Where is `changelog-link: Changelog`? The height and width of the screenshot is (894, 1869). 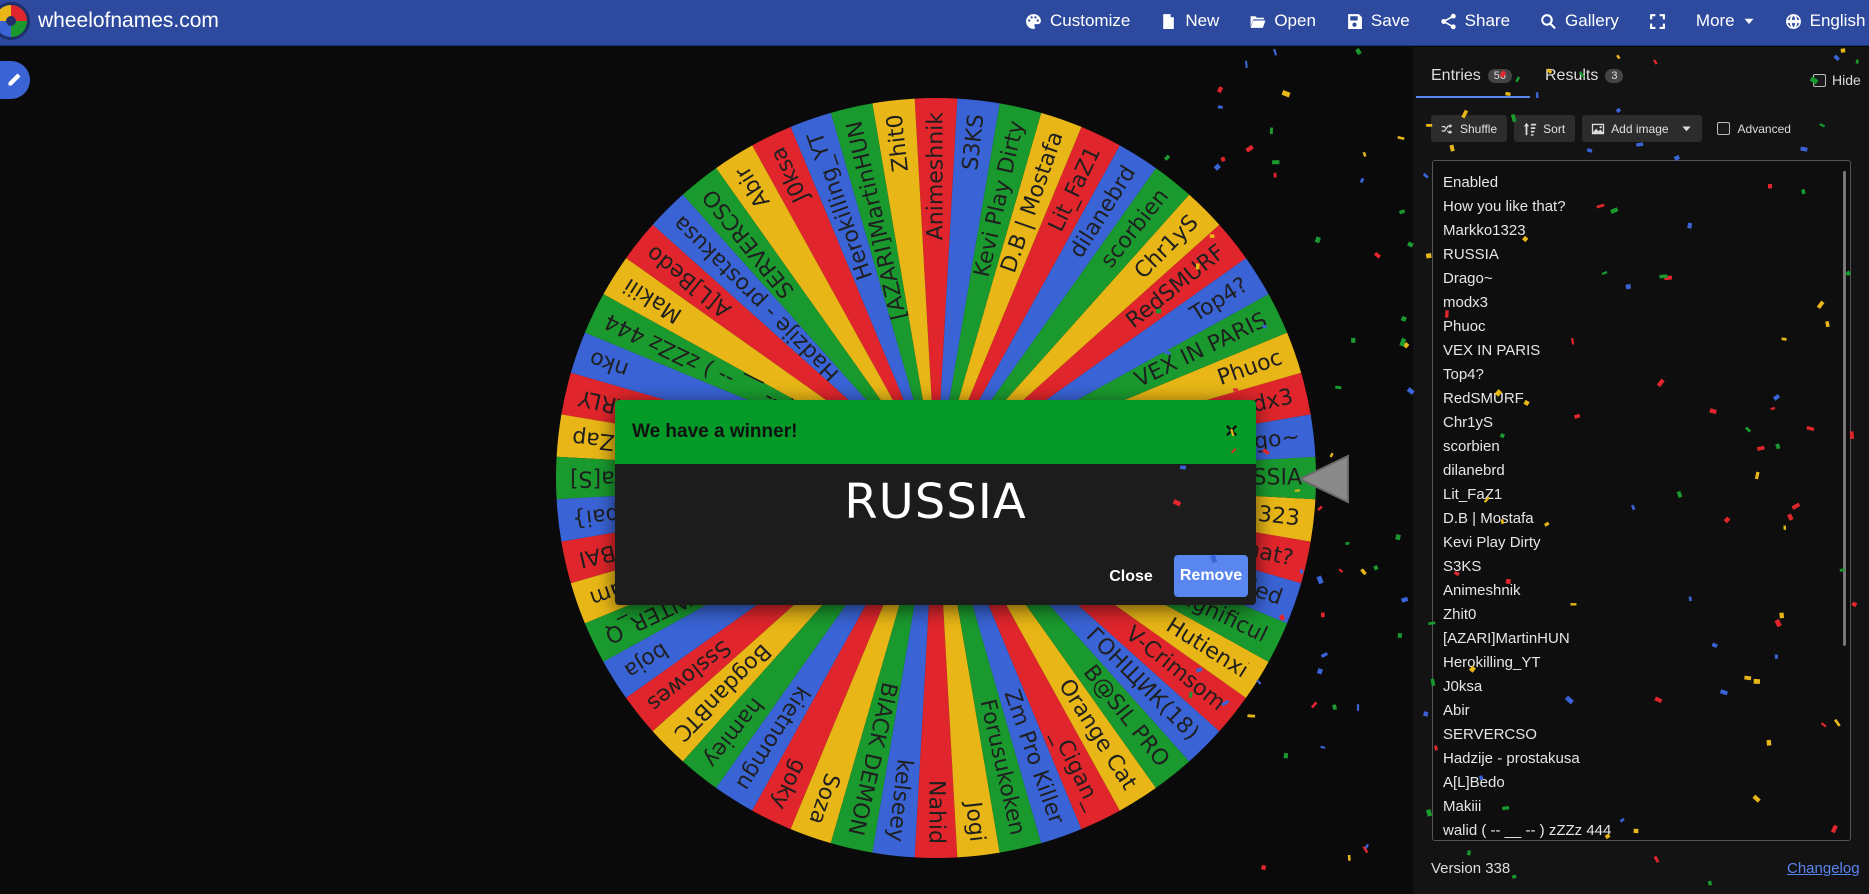
changelog-link: Changelog is located at coordinates (1823, 868).